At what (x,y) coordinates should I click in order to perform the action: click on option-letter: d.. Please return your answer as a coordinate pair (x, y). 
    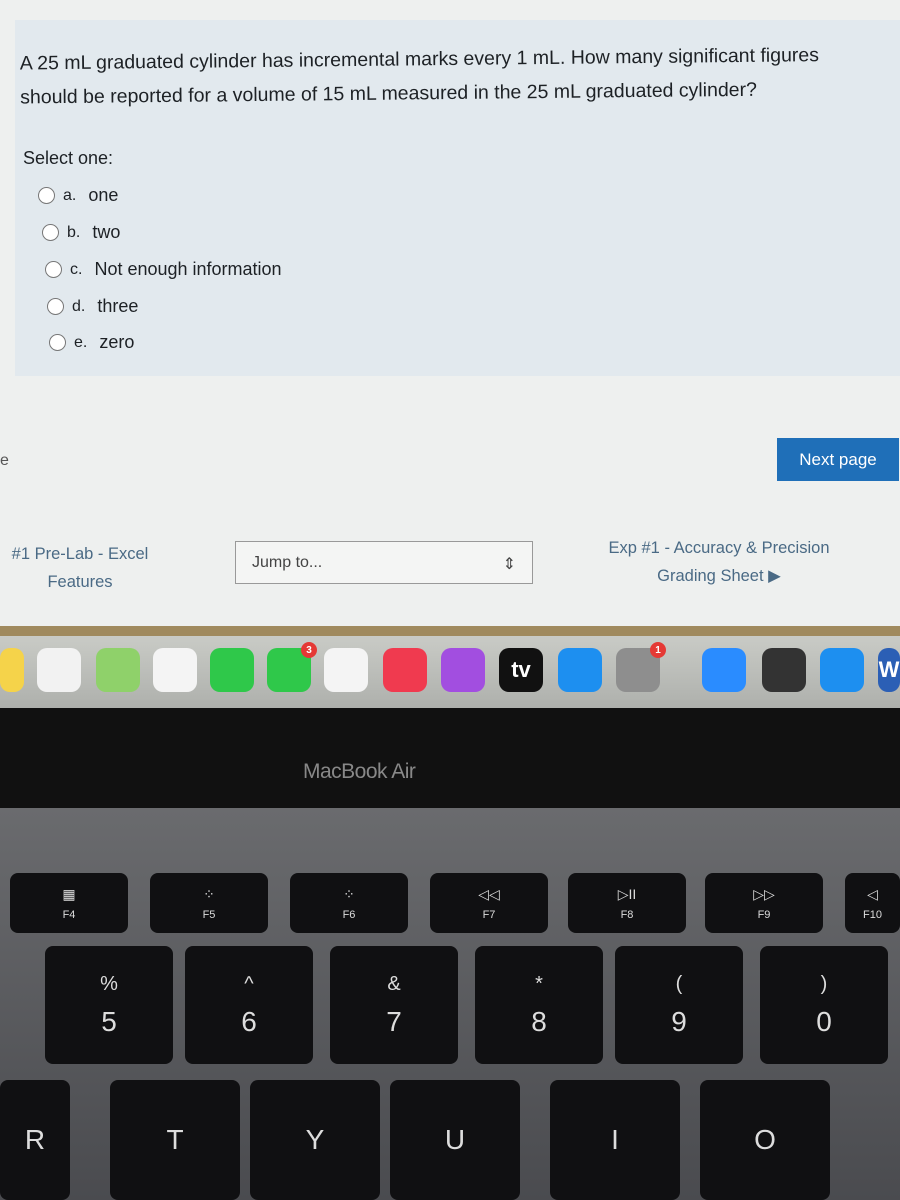
    Looking at the image, I should click on (79, 306).